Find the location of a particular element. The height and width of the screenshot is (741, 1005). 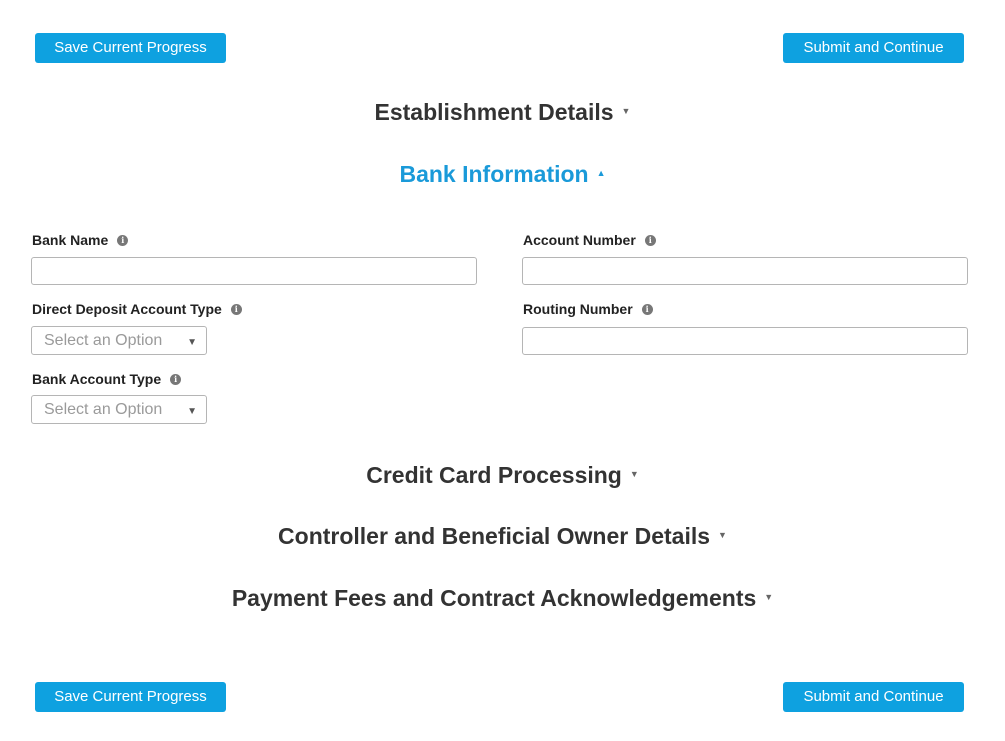

caret-up-icon: ▲ is located at coordinates (601, 172).